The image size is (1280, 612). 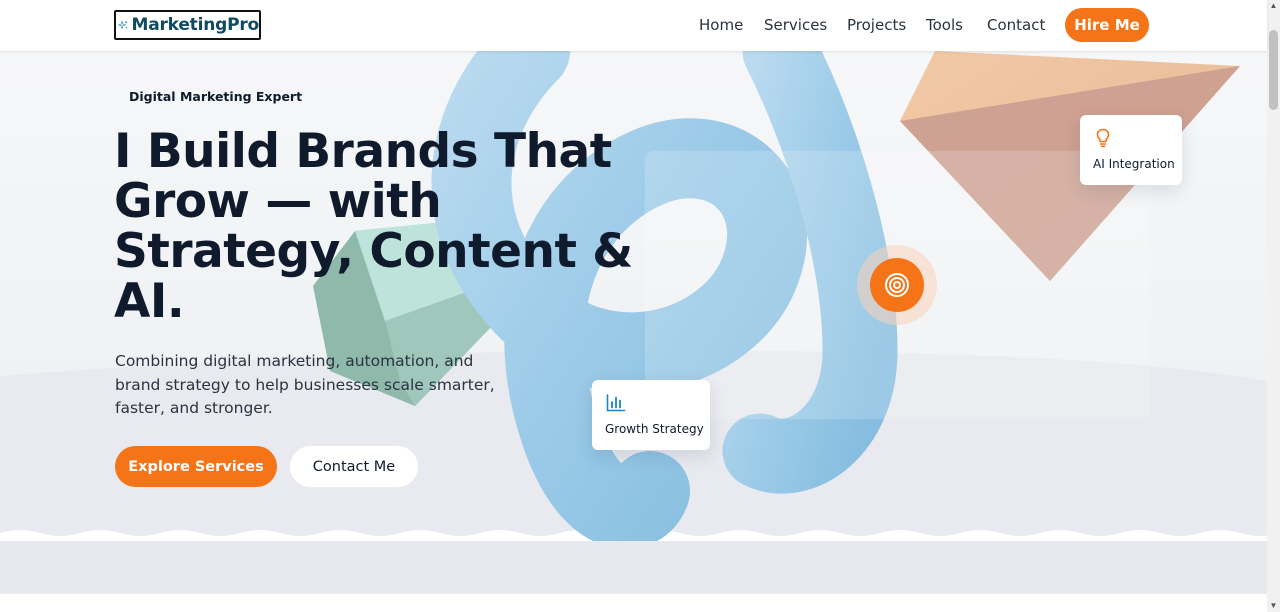 I want to click on bar-chart-icon, so click(x=616, y=403).